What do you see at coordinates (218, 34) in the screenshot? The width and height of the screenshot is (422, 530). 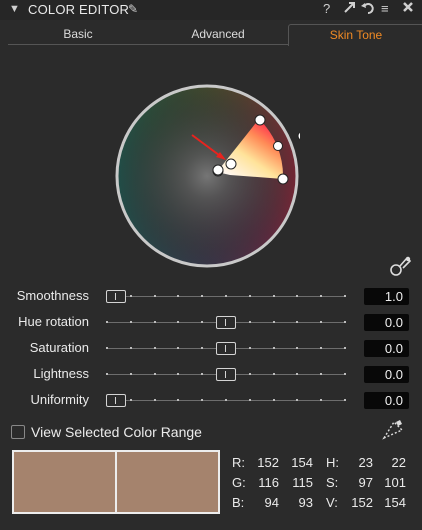 I see `tab-advanced: Advanced` at bounding box center [218, 34].